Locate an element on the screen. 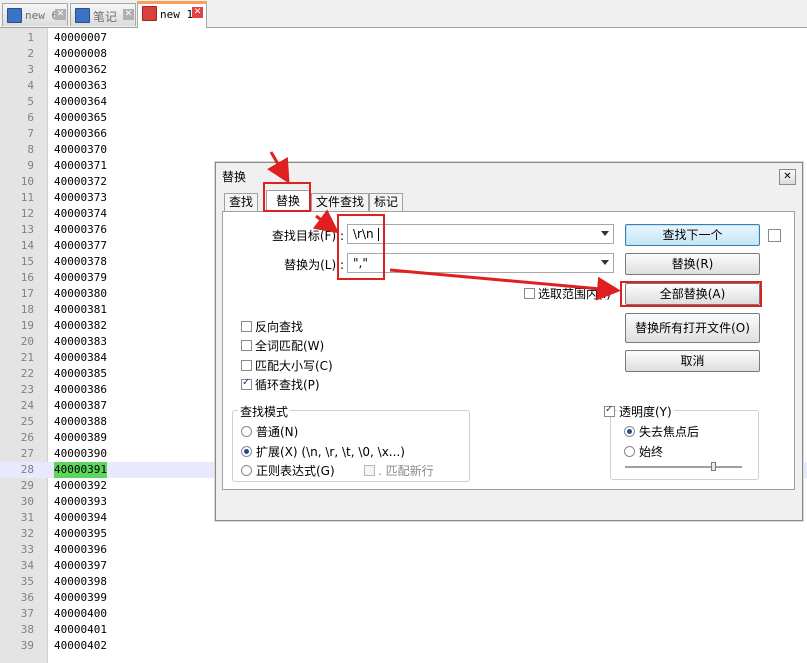 This screenshot has width=807, height=663. annotation-arrows is located at coordinates (444, 226).